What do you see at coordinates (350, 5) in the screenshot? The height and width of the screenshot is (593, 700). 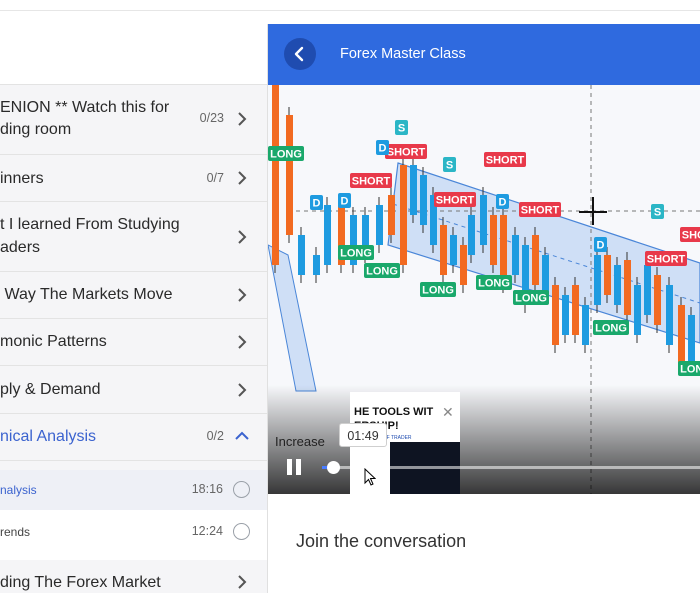 I see `top-strip` at bounding box center [350, 5].